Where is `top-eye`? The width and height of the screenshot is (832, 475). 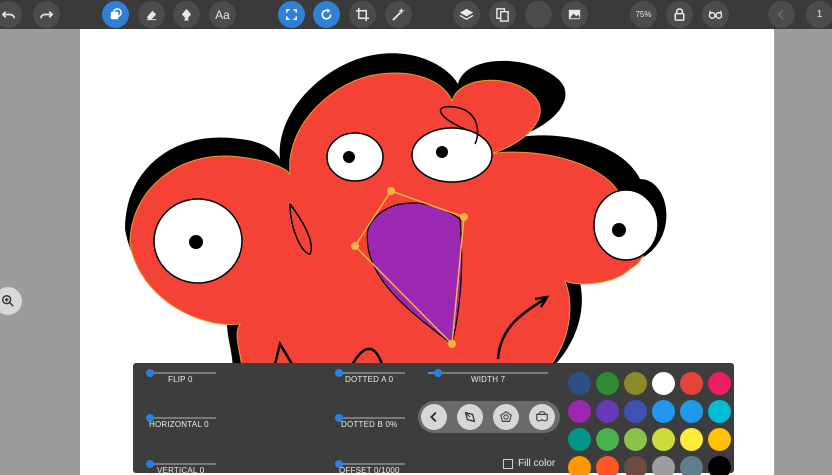 top-eye is located at coordinates (452, 155).